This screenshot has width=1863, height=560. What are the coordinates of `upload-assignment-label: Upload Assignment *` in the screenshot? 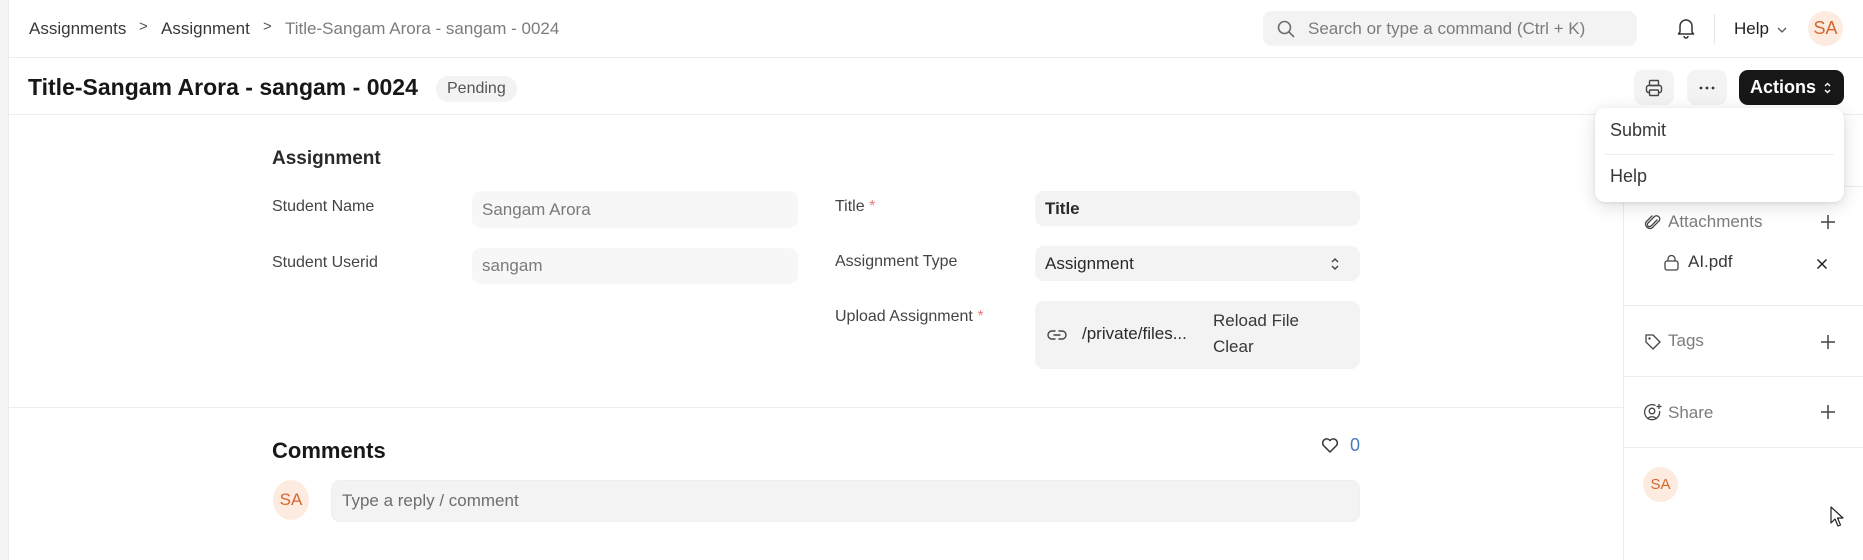 It's located at (909, 317).